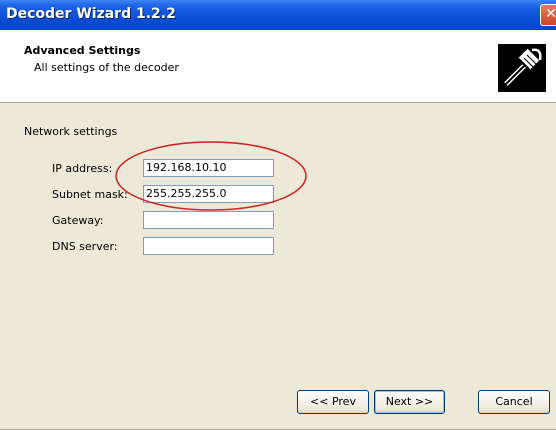 Image resolution: width=556 pixels, height=430 pixels. Describe the element at coordinates (91, 14) in the screenshot. I see `window-title: Decoder Wizard 1.2.2` at that location.